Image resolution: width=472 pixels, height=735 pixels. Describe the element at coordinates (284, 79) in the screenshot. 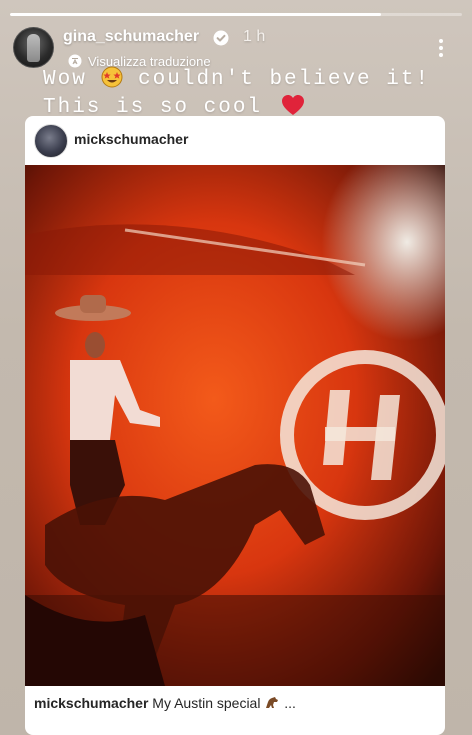

I see `caption-couldnt: couldn't believe it!` at that location.